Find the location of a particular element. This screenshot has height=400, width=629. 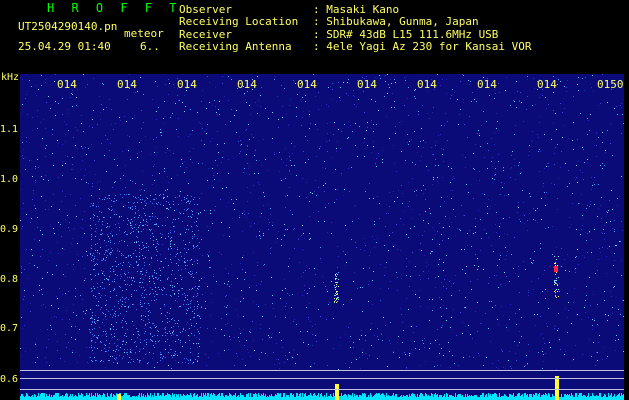

datetime-label: 25.04.29 01:40 is located at coordinates (64, 46).